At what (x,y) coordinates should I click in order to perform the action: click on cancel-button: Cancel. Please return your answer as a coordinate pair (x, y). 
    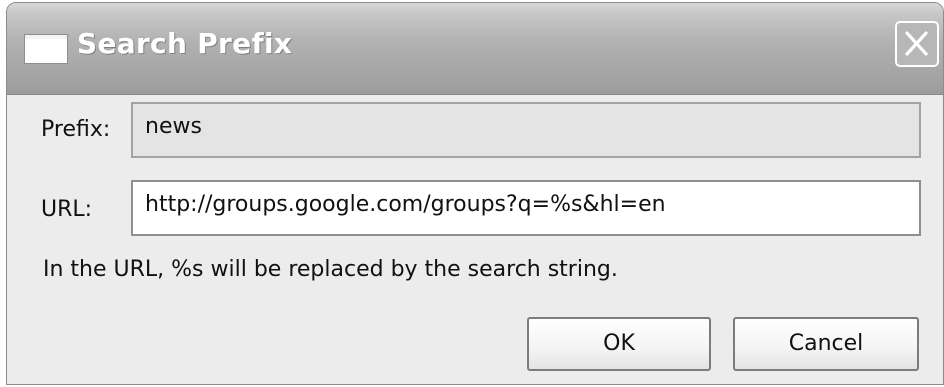
    Looking at the image, I should click on (826, 344).